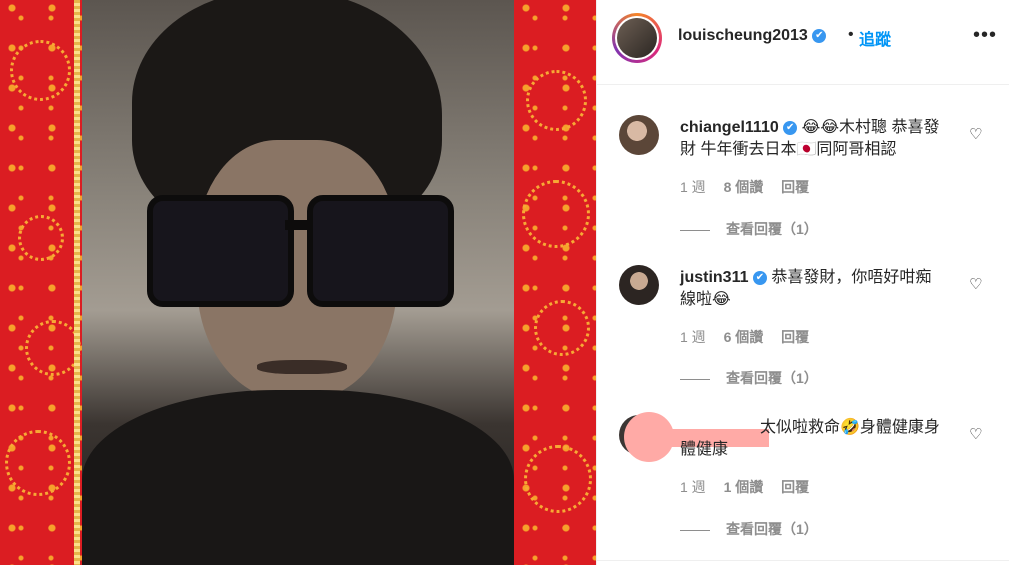 The width and height of the screenshot is (1009, 565). I want to click on mustache-shape, so click(302, 367).